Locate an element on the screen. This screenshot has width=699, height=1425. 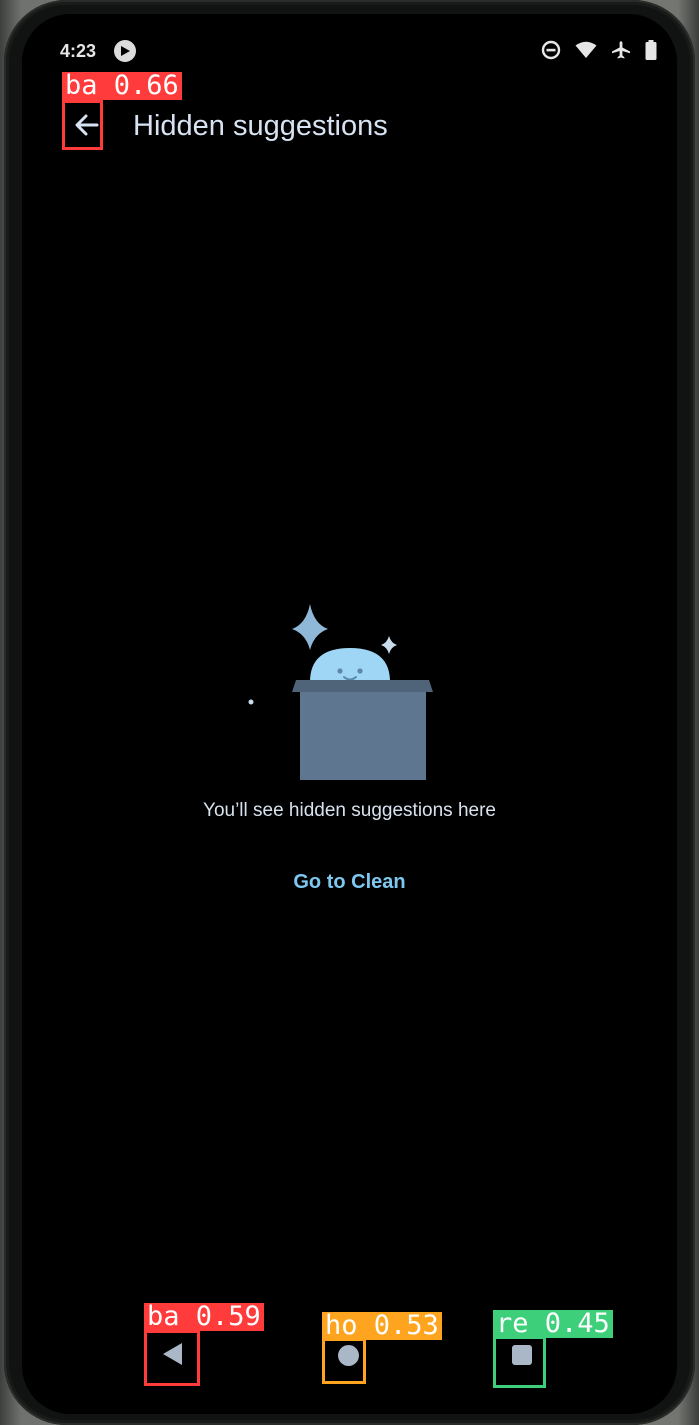
detection-box-recents-nav is located at coordinates (519, 1362).